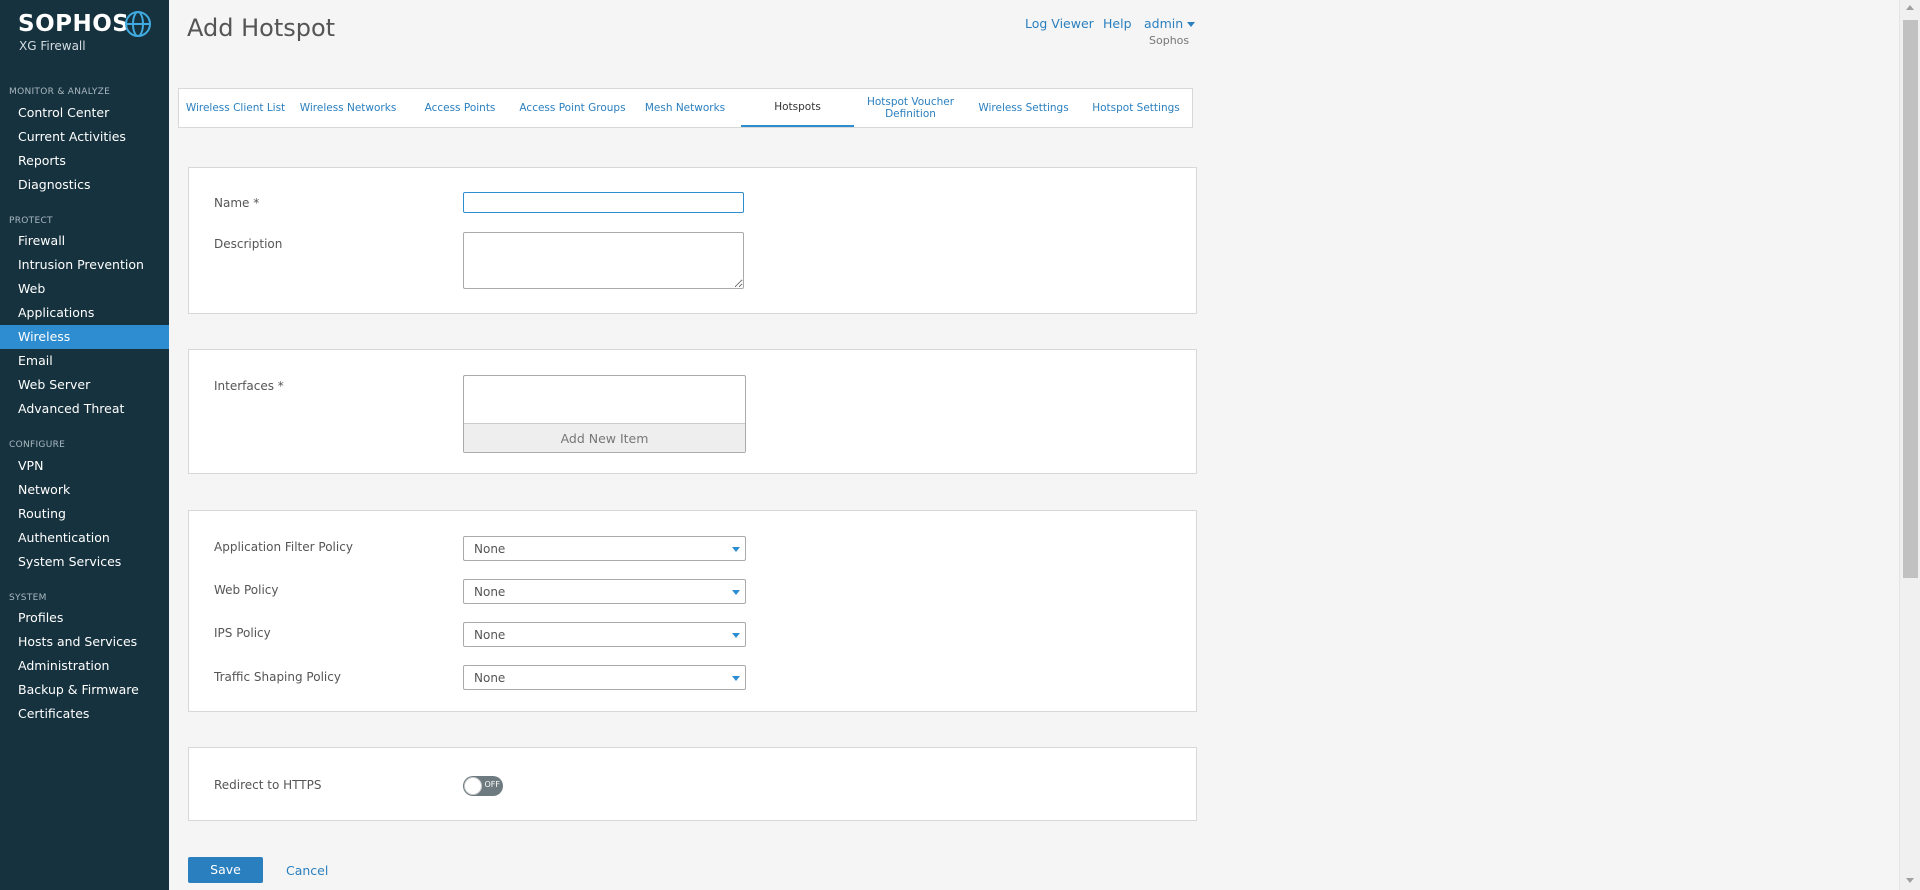  What do you see at coordinates (1059, 23) in the screenshot?
I see `log-viewer-link: Log Viewer` at bounding box center [1059, 23].